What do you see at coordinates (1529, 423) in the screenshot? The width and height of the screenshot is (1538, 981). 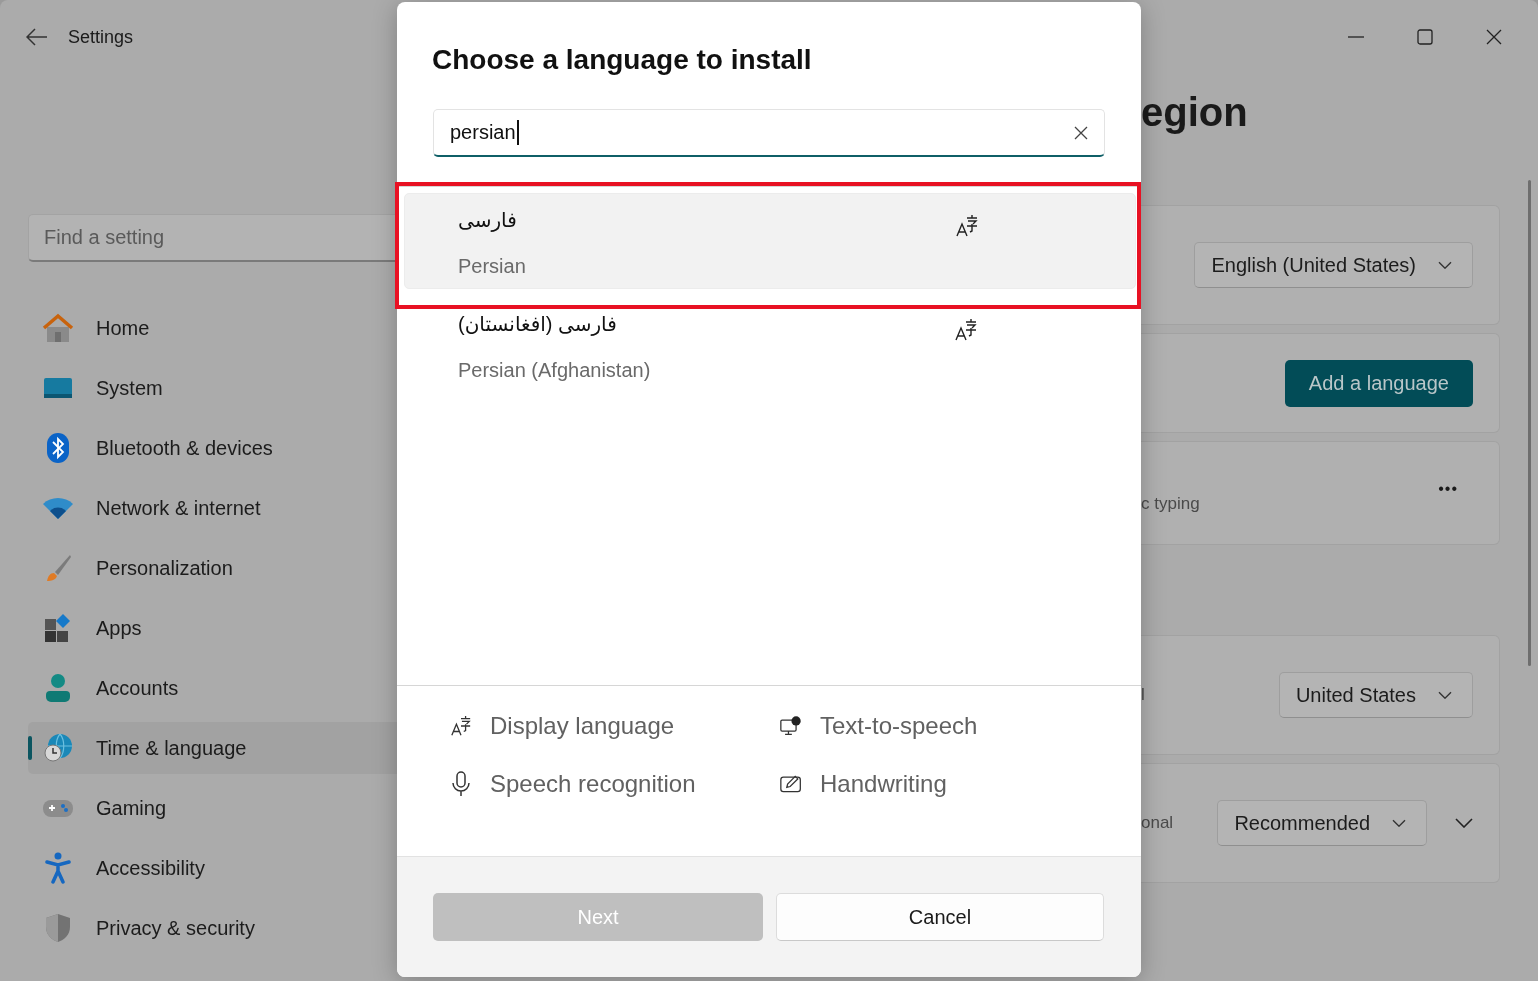 I see `scrollbar-thumb` at bounding box center [1529, 423].